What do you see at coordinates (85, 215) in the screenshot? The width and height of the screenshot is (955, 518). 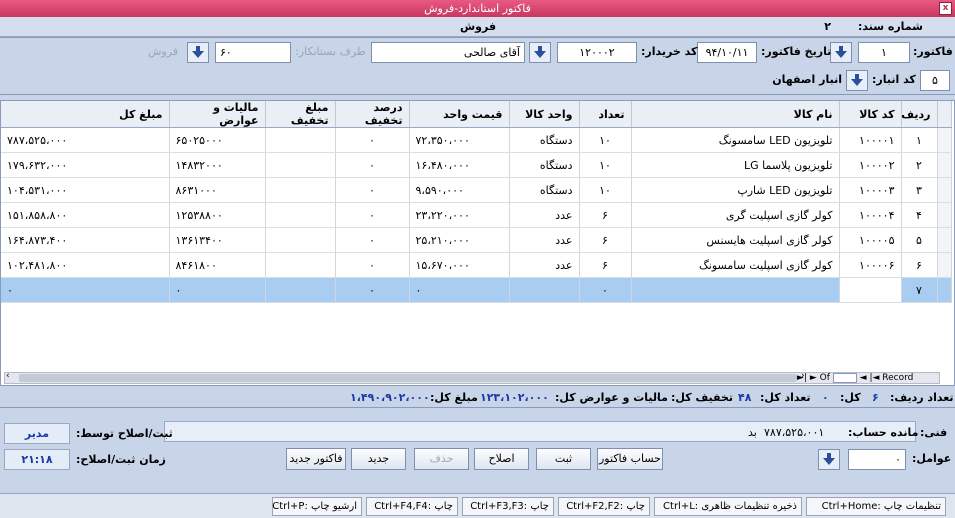 I see `table-cell: ۱۵۱،۸۵۸،۸۰۰` at bounding box center [85, 215].